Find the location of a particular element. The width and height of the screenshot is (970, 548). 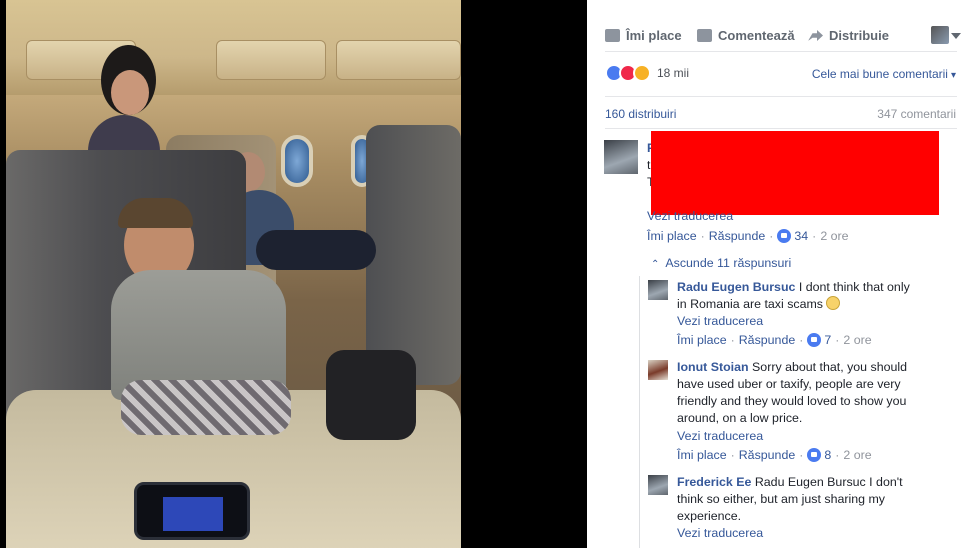

comments-count: 347 comentarii is located at coordinates (916, 114).